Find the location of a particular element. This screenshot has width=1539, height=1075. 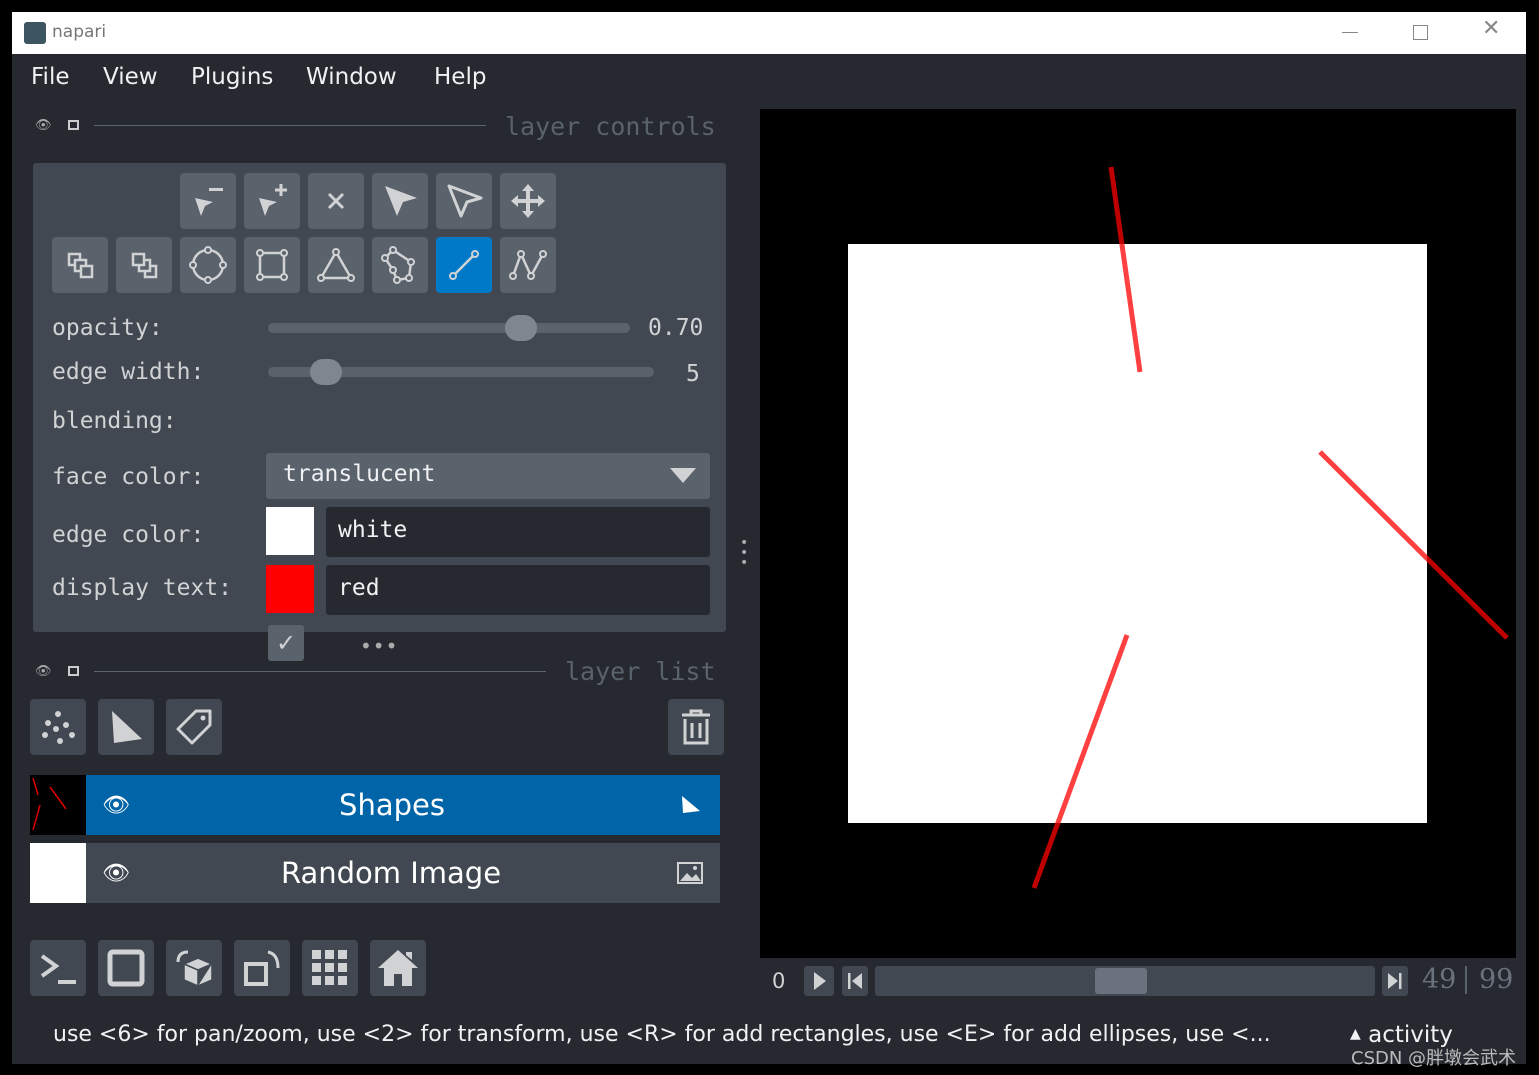

layer-item-random-image: 👁 Random Image is located at coordinates (375, 873).